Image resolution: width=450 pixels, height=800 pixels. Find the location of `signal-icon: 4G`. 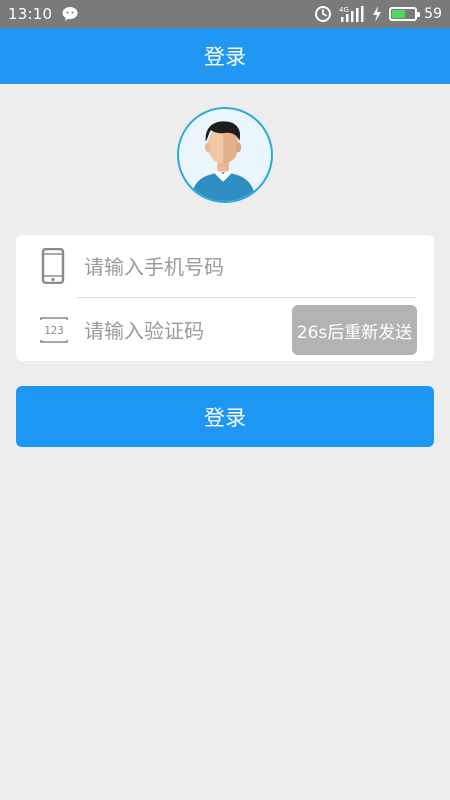

signal-icon: 4G is located at coordinates (351, 14).